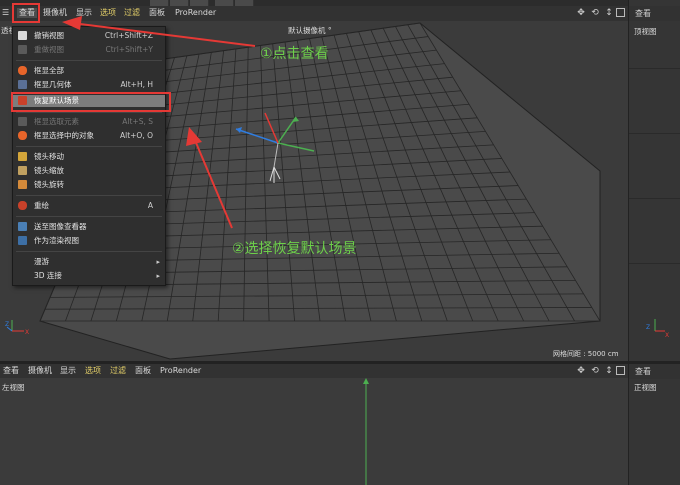  I want to click on menu-item-shortcut: A, so click(150, 205).